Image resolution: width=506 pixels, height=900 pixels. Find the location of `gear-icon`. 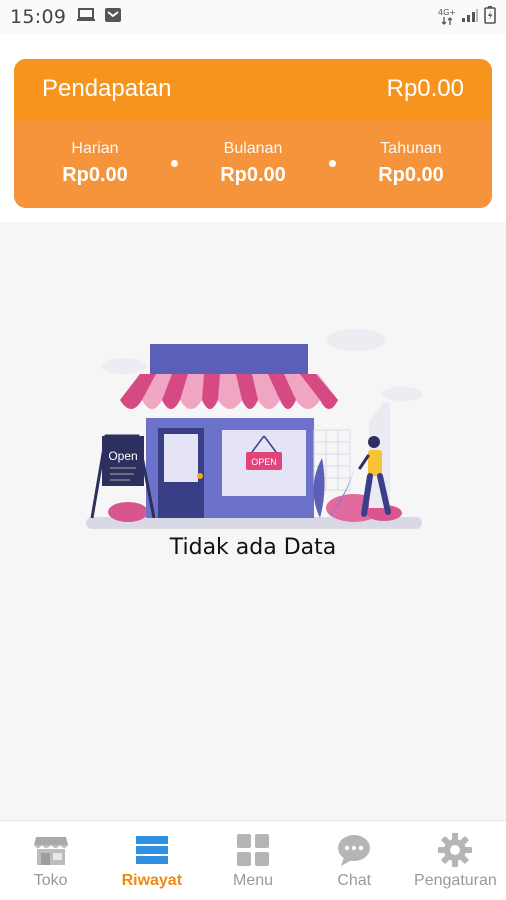

gear-icon is located at coordinates (455, 850).